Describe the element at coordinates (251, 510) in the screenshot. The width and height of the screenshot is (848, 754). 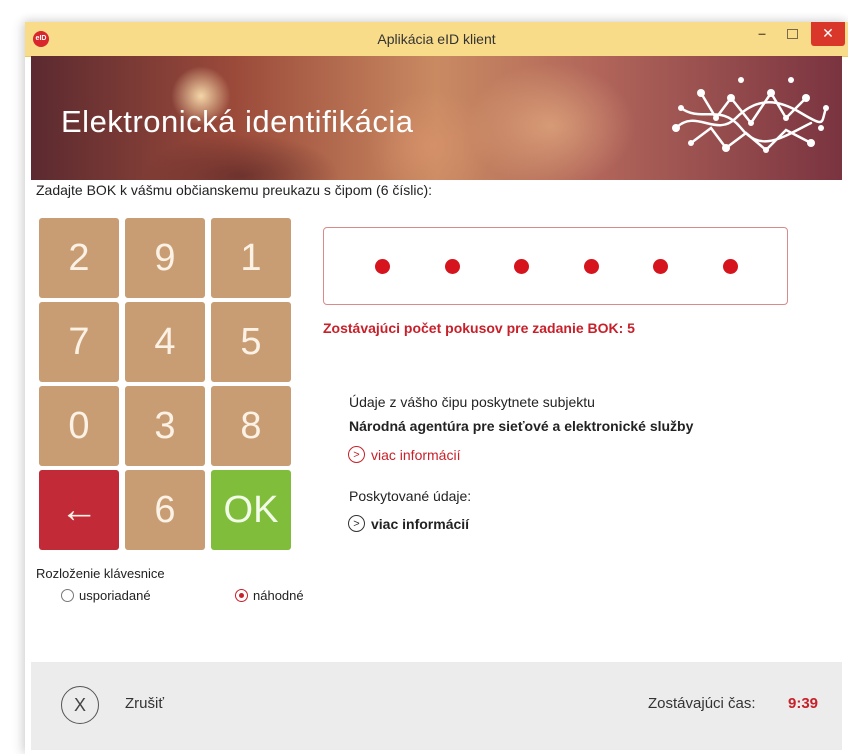
I see `ok-key: OK` at that location.